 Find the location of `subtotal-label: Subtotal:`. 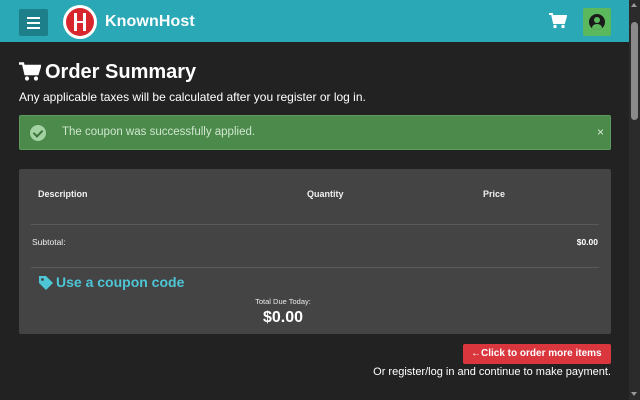

subtotal-label: Subtotal: is located at coordinates (49, 242).